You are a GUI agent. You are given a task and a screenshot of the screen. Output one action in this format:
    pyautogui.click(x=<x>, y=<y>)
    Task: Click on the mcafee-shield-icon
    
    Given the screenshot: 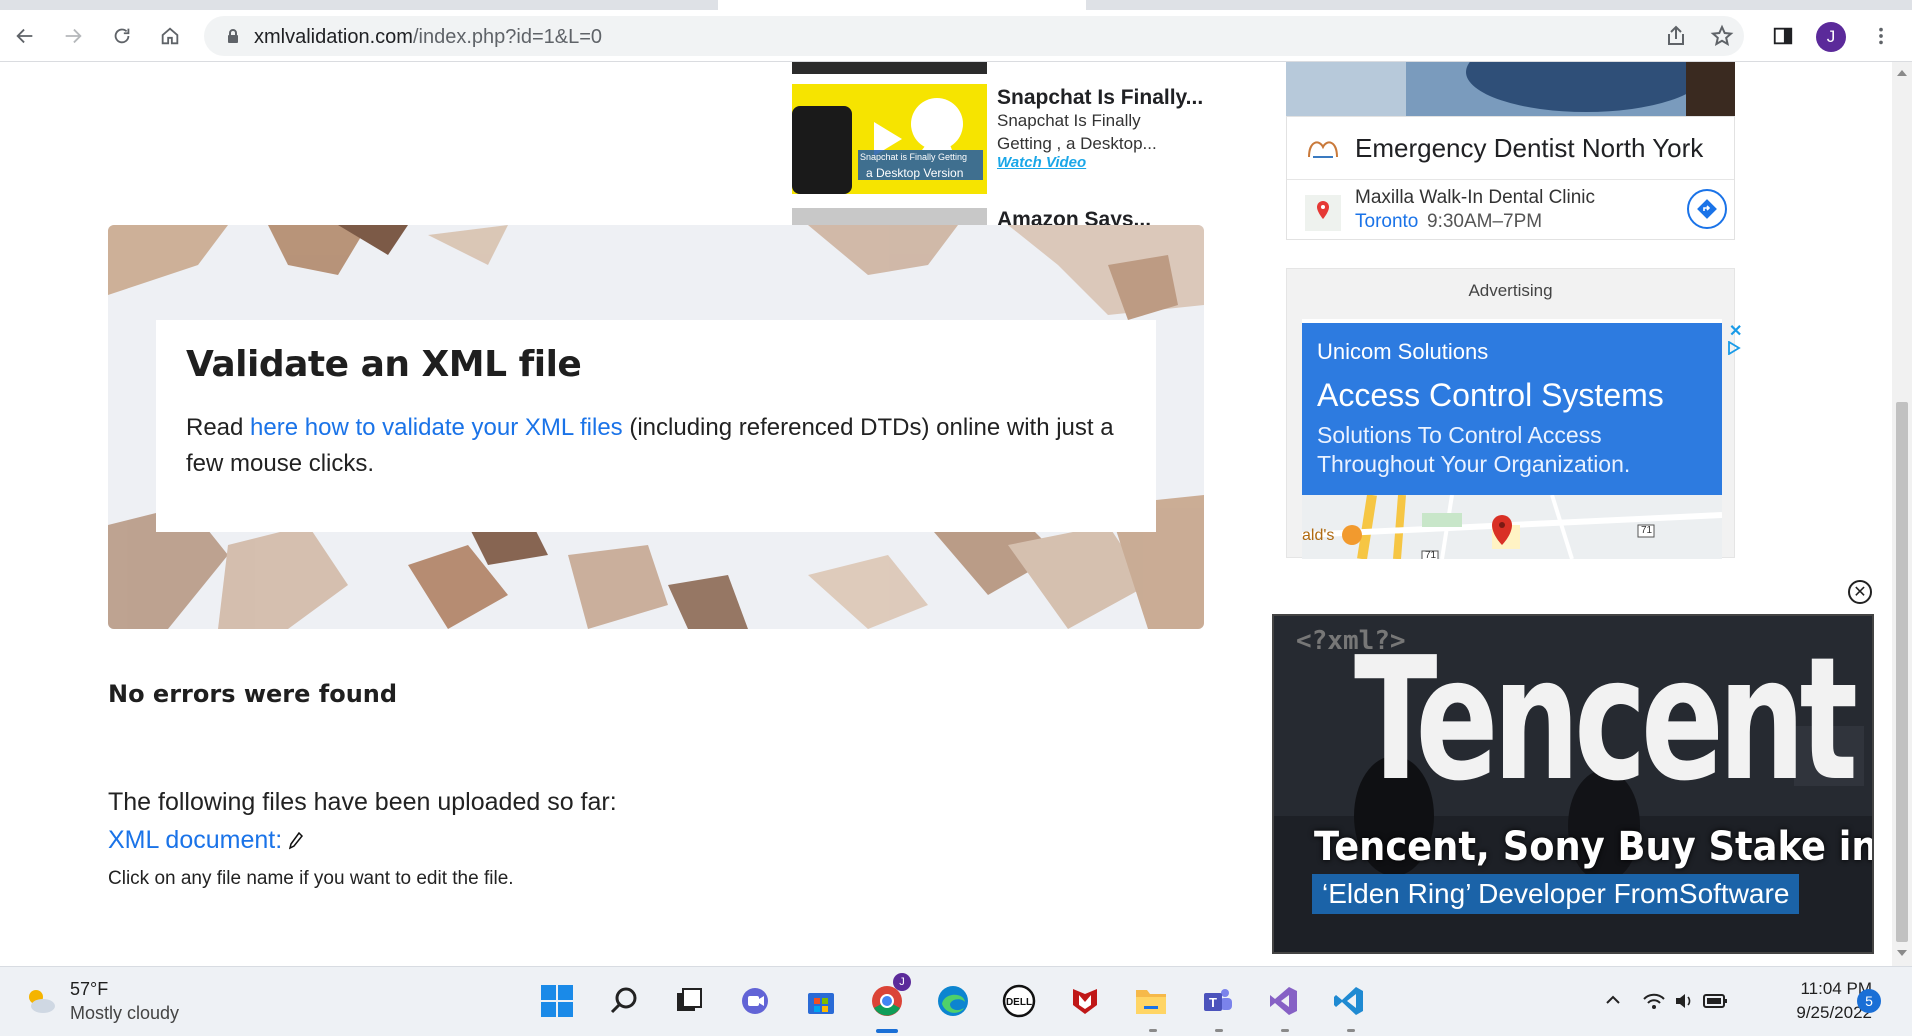 What is the action you would take?
    pyautogui.click(x=1085, y=1001)
    